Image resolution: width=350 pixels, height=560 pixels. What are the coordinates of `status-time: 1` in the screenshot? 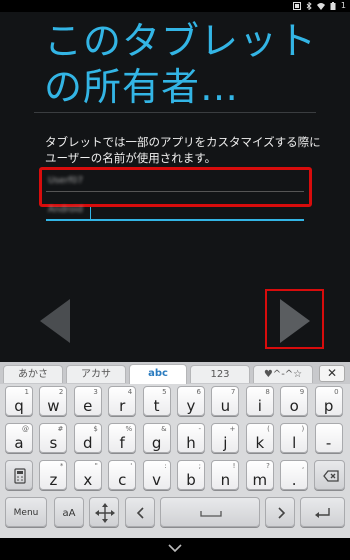 It's located at (343, 5).